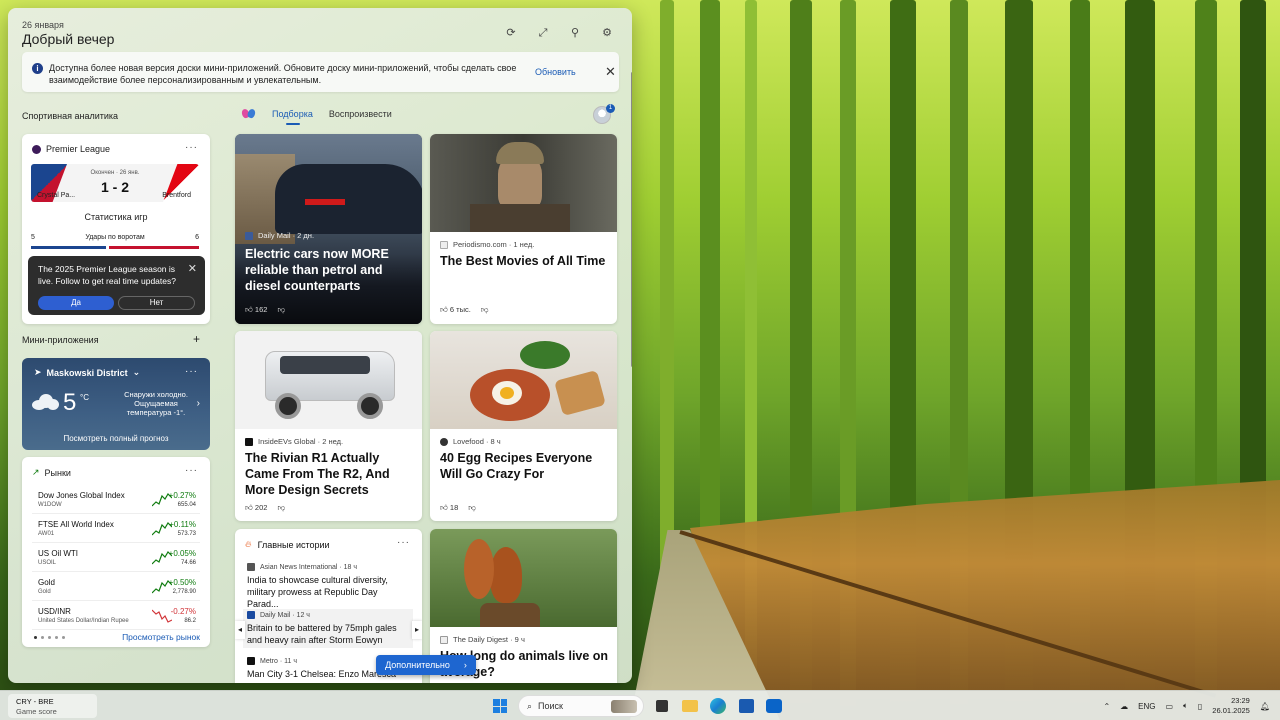  Describe the element at coordinates (49, 637) in the screenshot. I see `pager-dots` at that location.